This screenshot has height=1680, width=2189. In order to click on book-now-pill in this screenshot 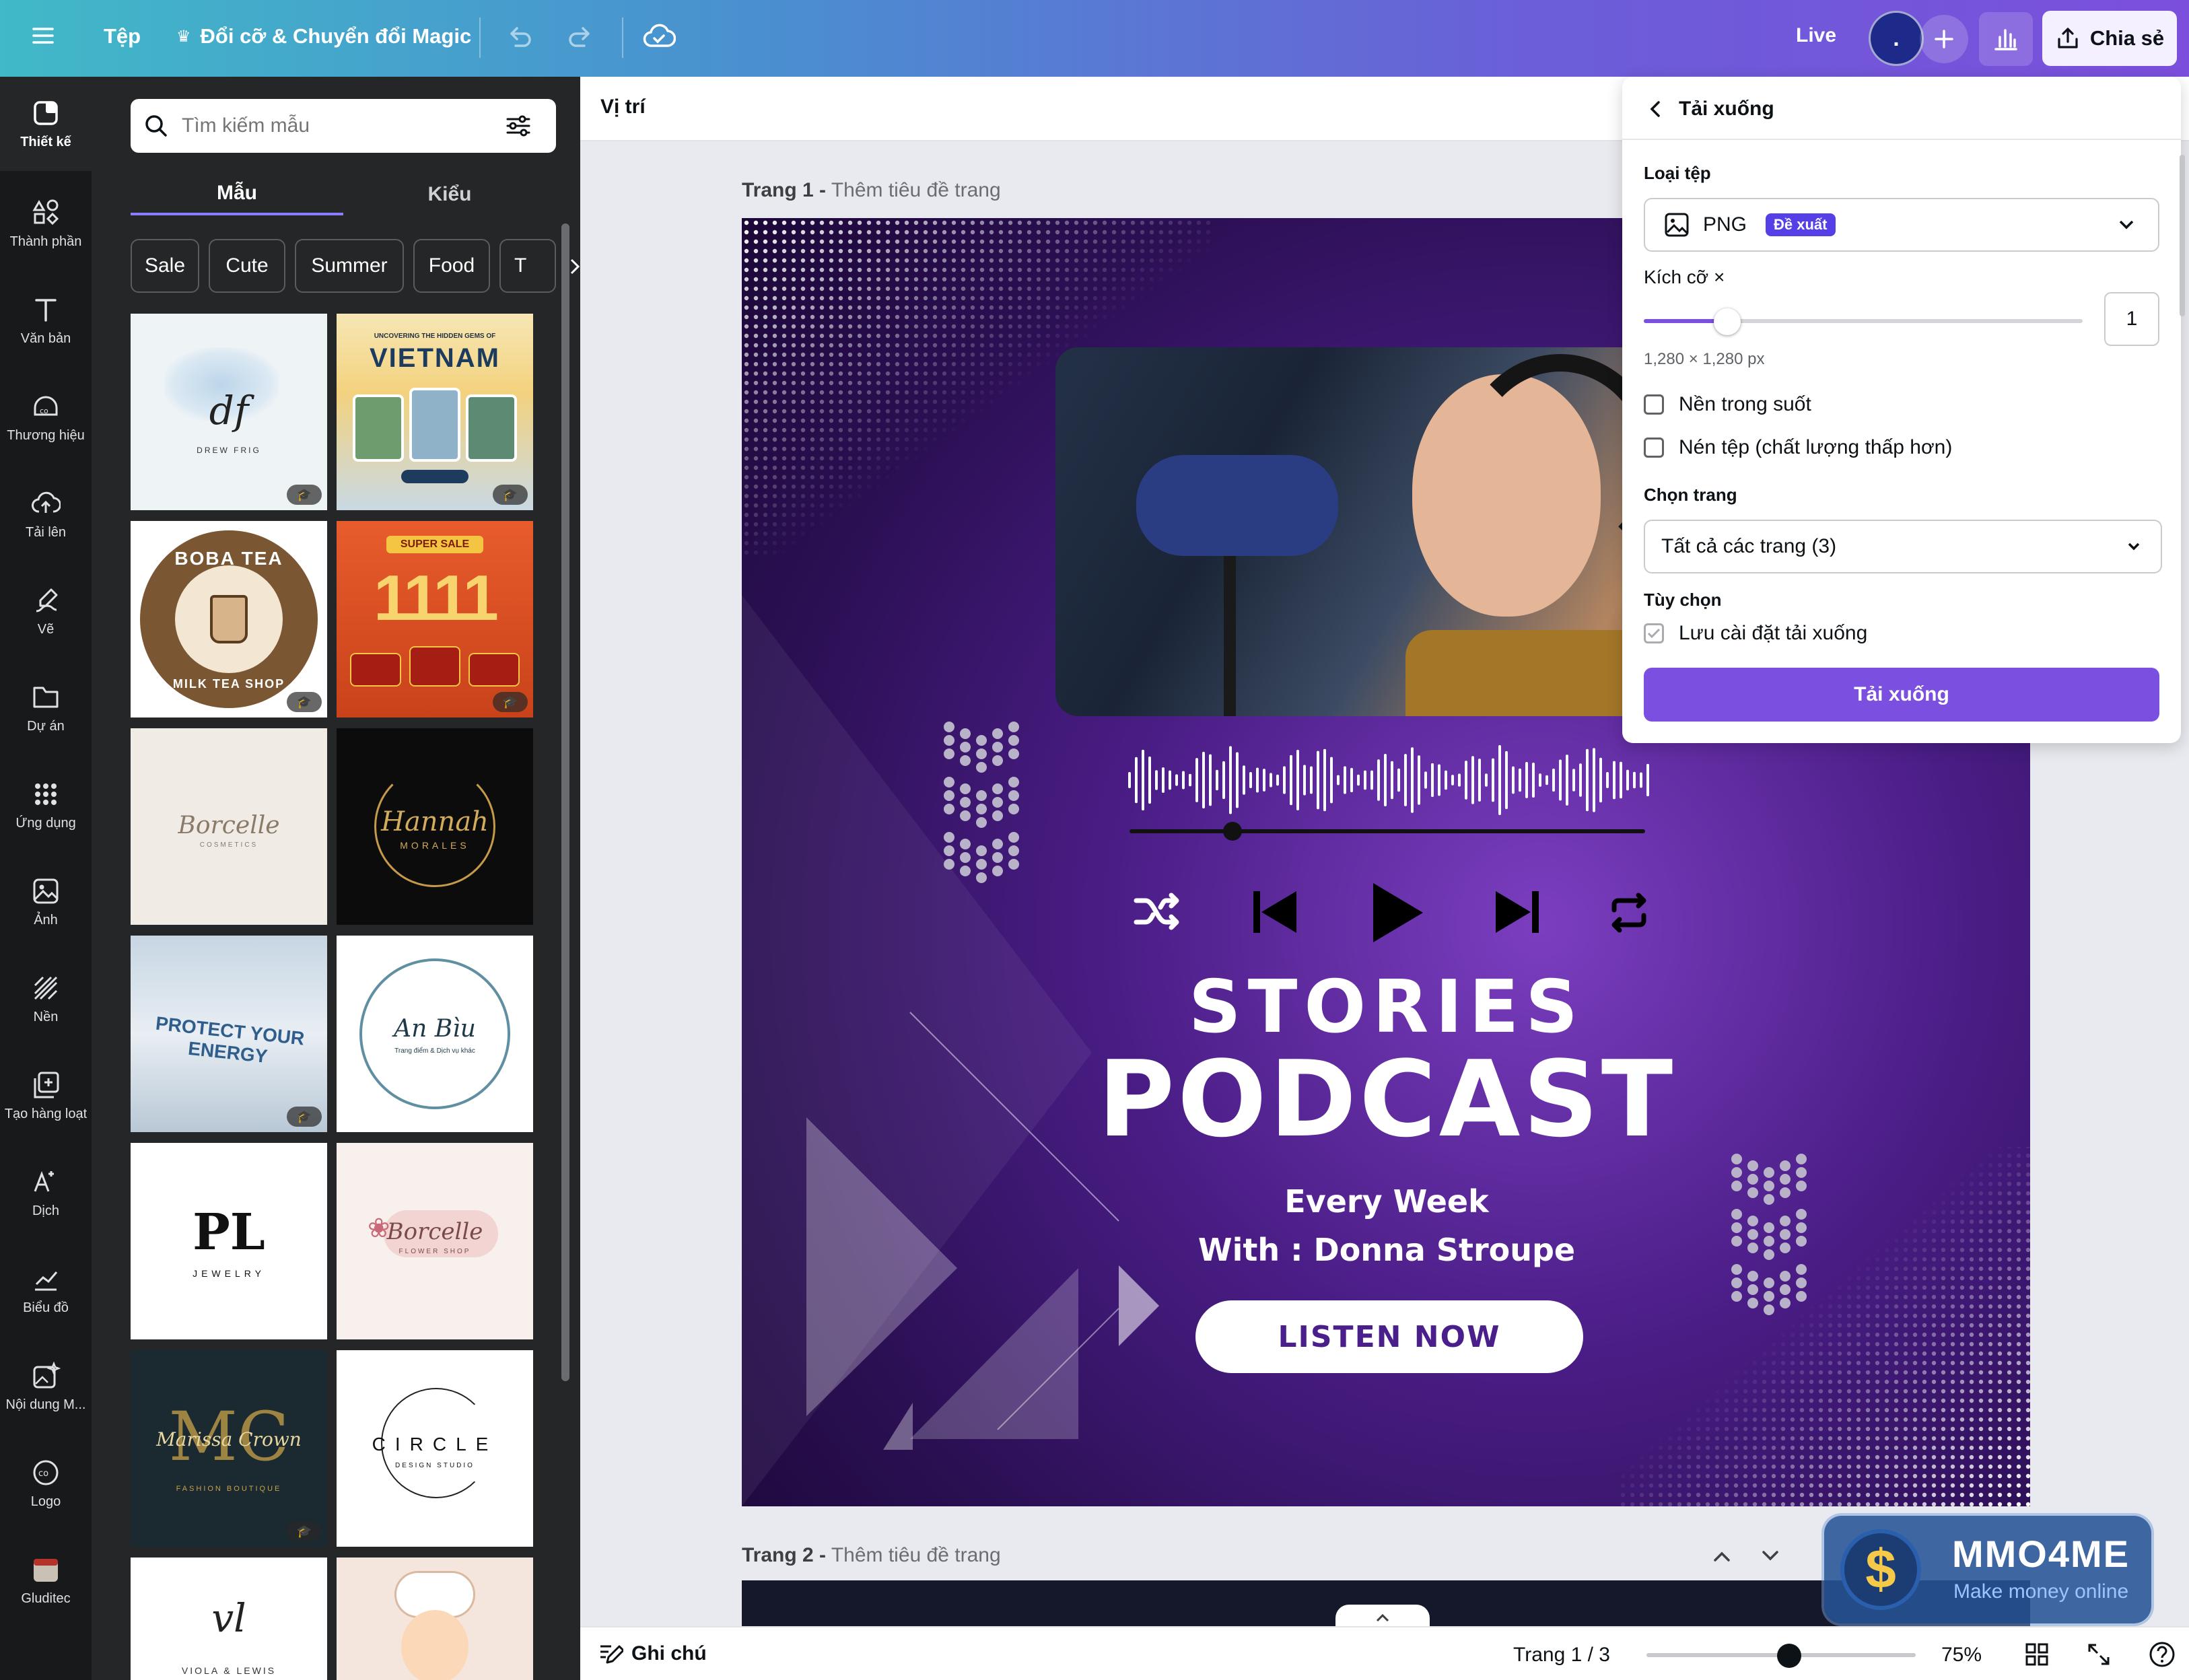, I will do `click(434, 477)`.